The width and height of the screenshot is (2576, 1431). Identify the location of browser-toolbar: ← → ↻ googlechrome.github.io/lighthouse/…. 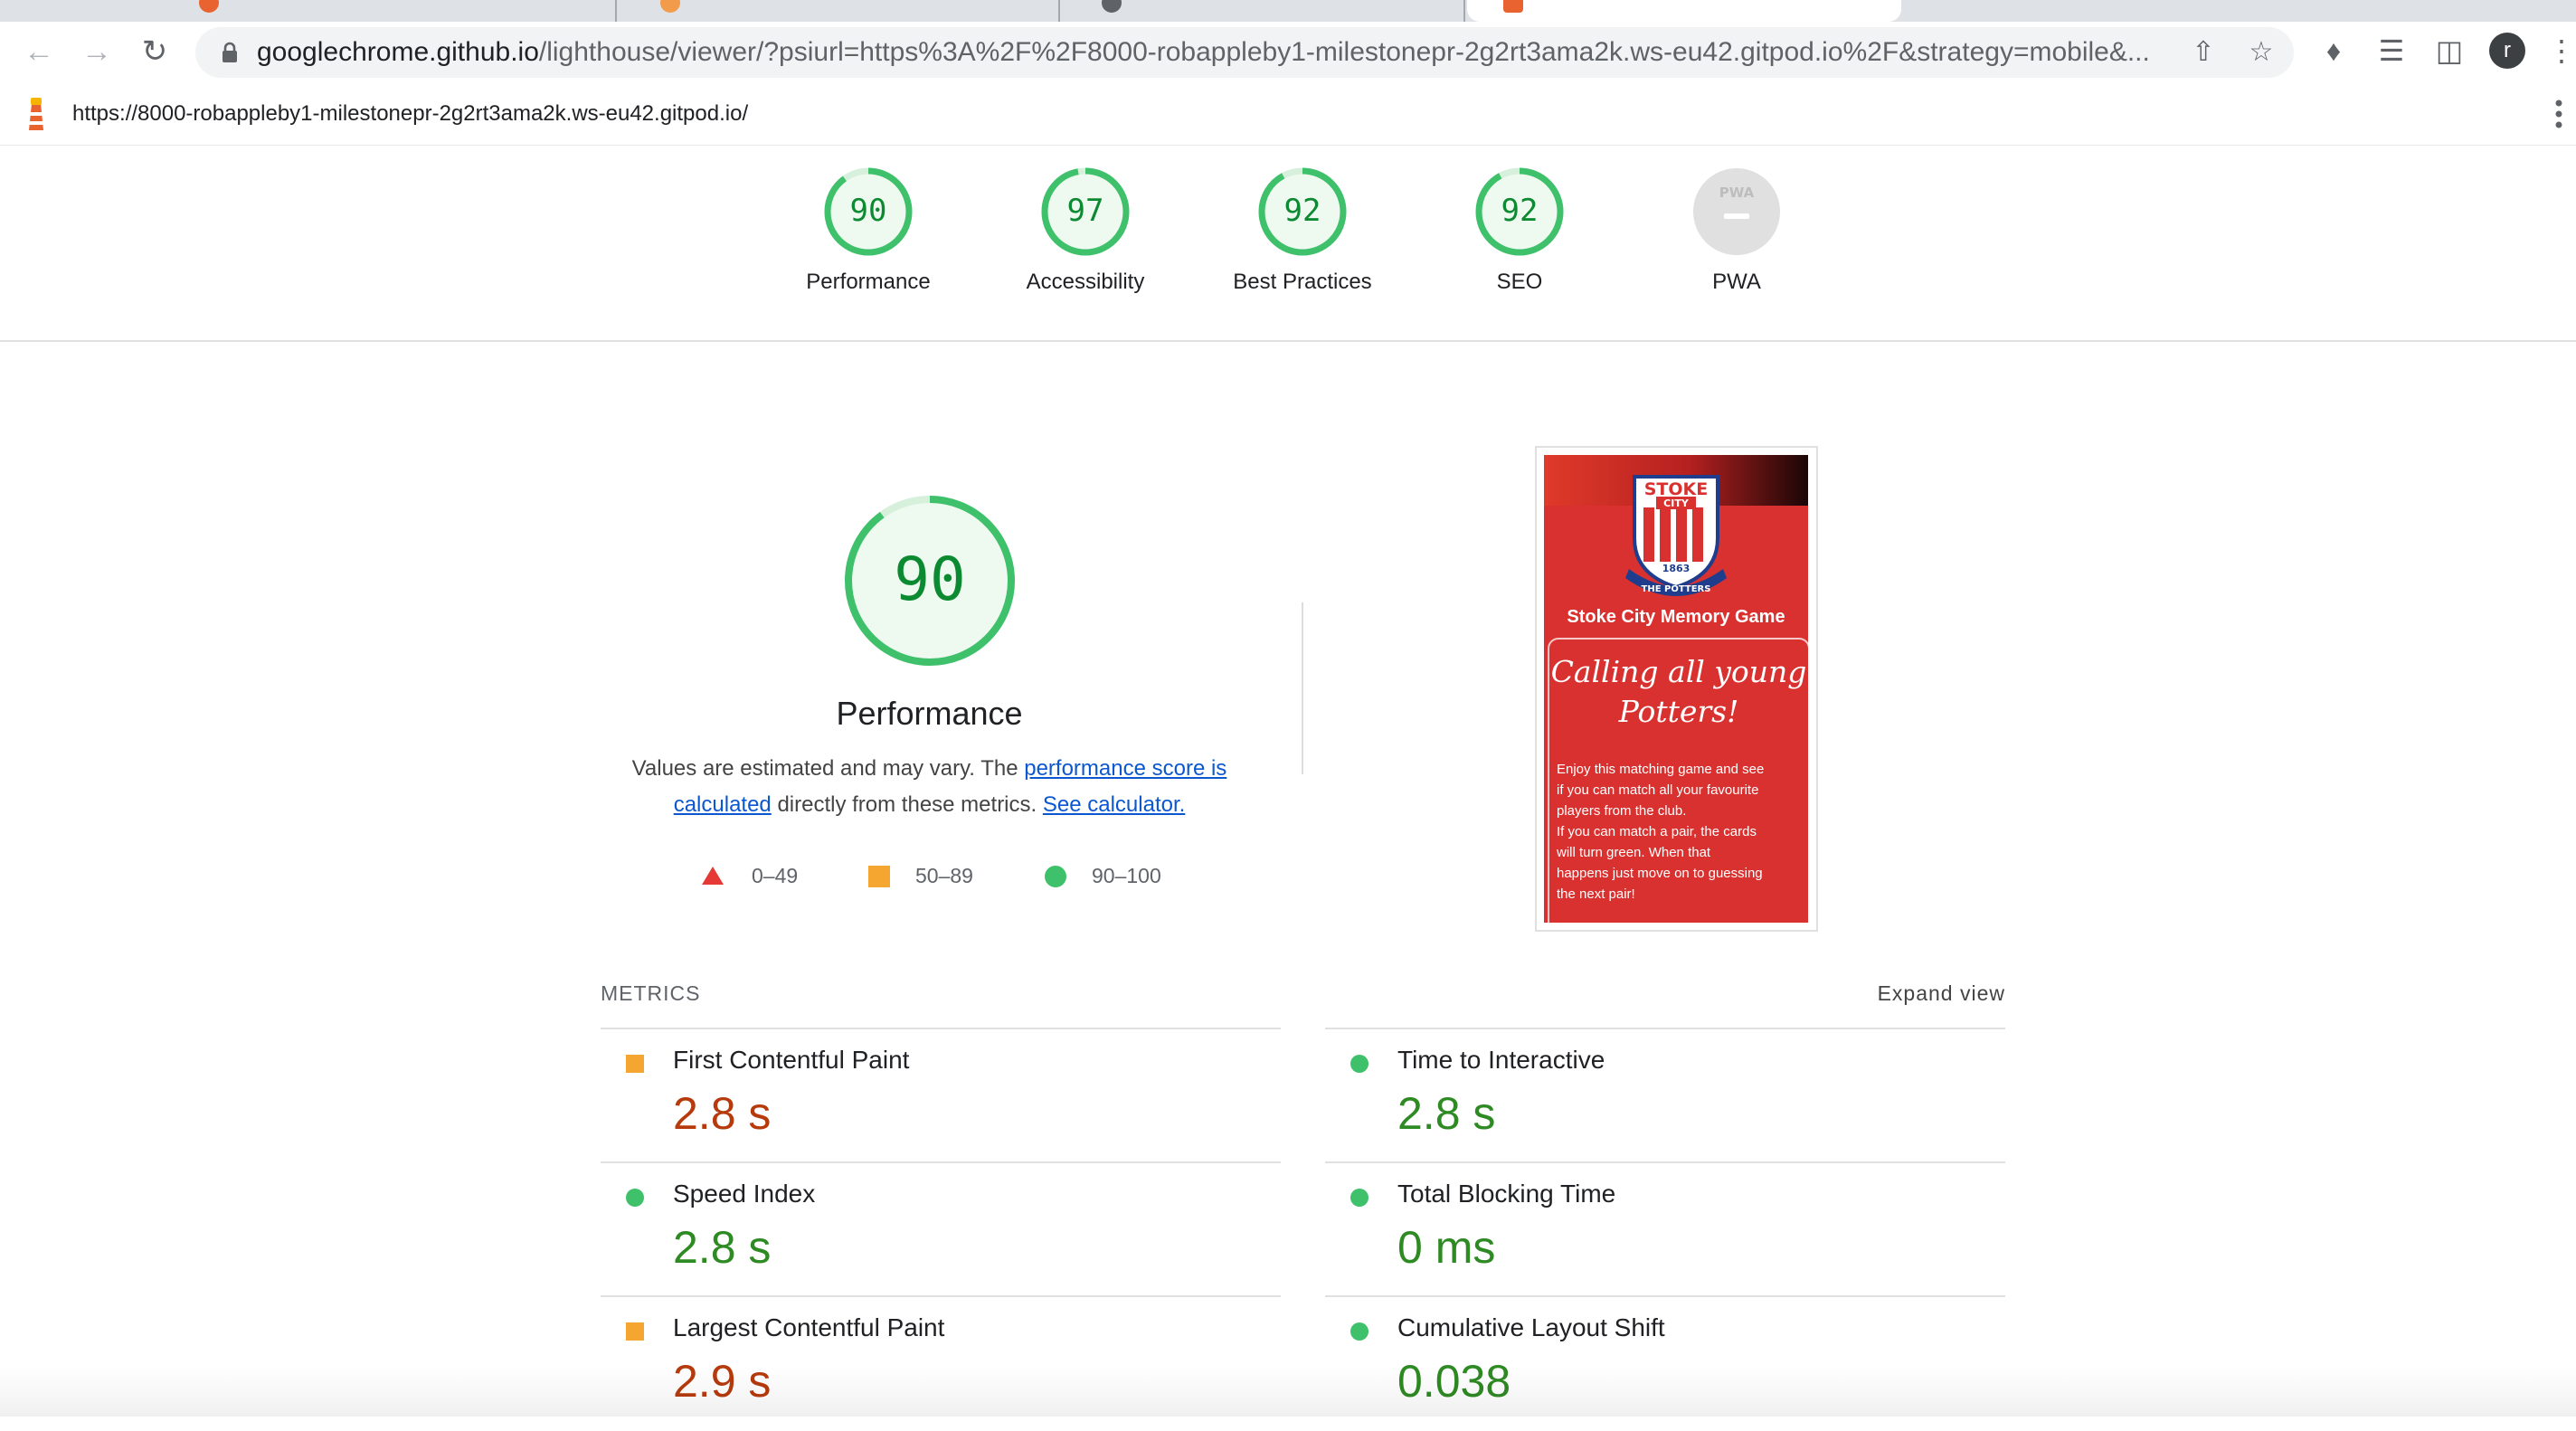
(1288, 53).